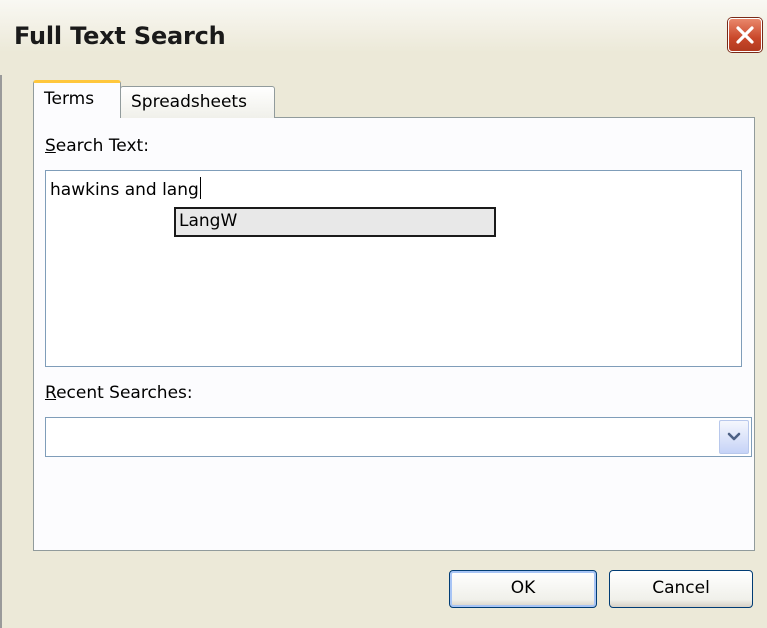 The width and height of the screenshot is (767, 628). What do you see at coordinates (523, 589) in the screenshot?
I see `ok-button: OK` at bounding box center [523, 589].